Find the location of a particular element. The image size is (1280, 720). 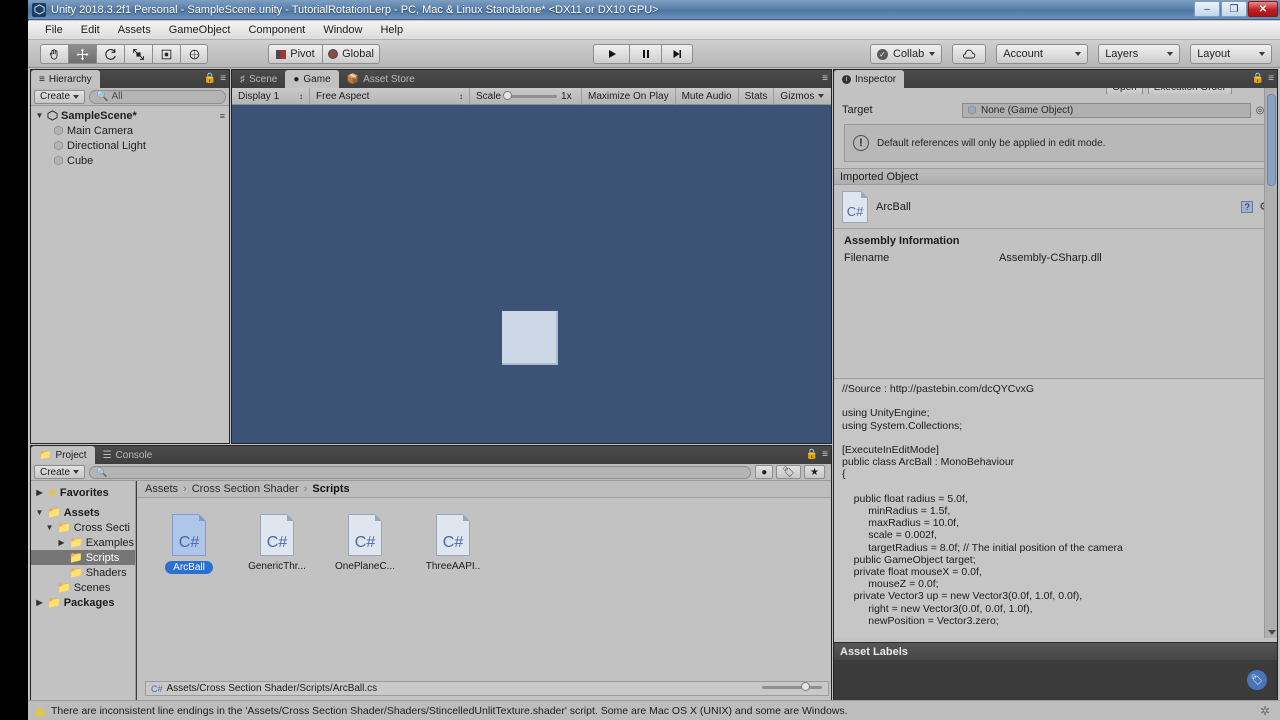

tab-scene: ♯ Scene is located at coordinates (258, 79).